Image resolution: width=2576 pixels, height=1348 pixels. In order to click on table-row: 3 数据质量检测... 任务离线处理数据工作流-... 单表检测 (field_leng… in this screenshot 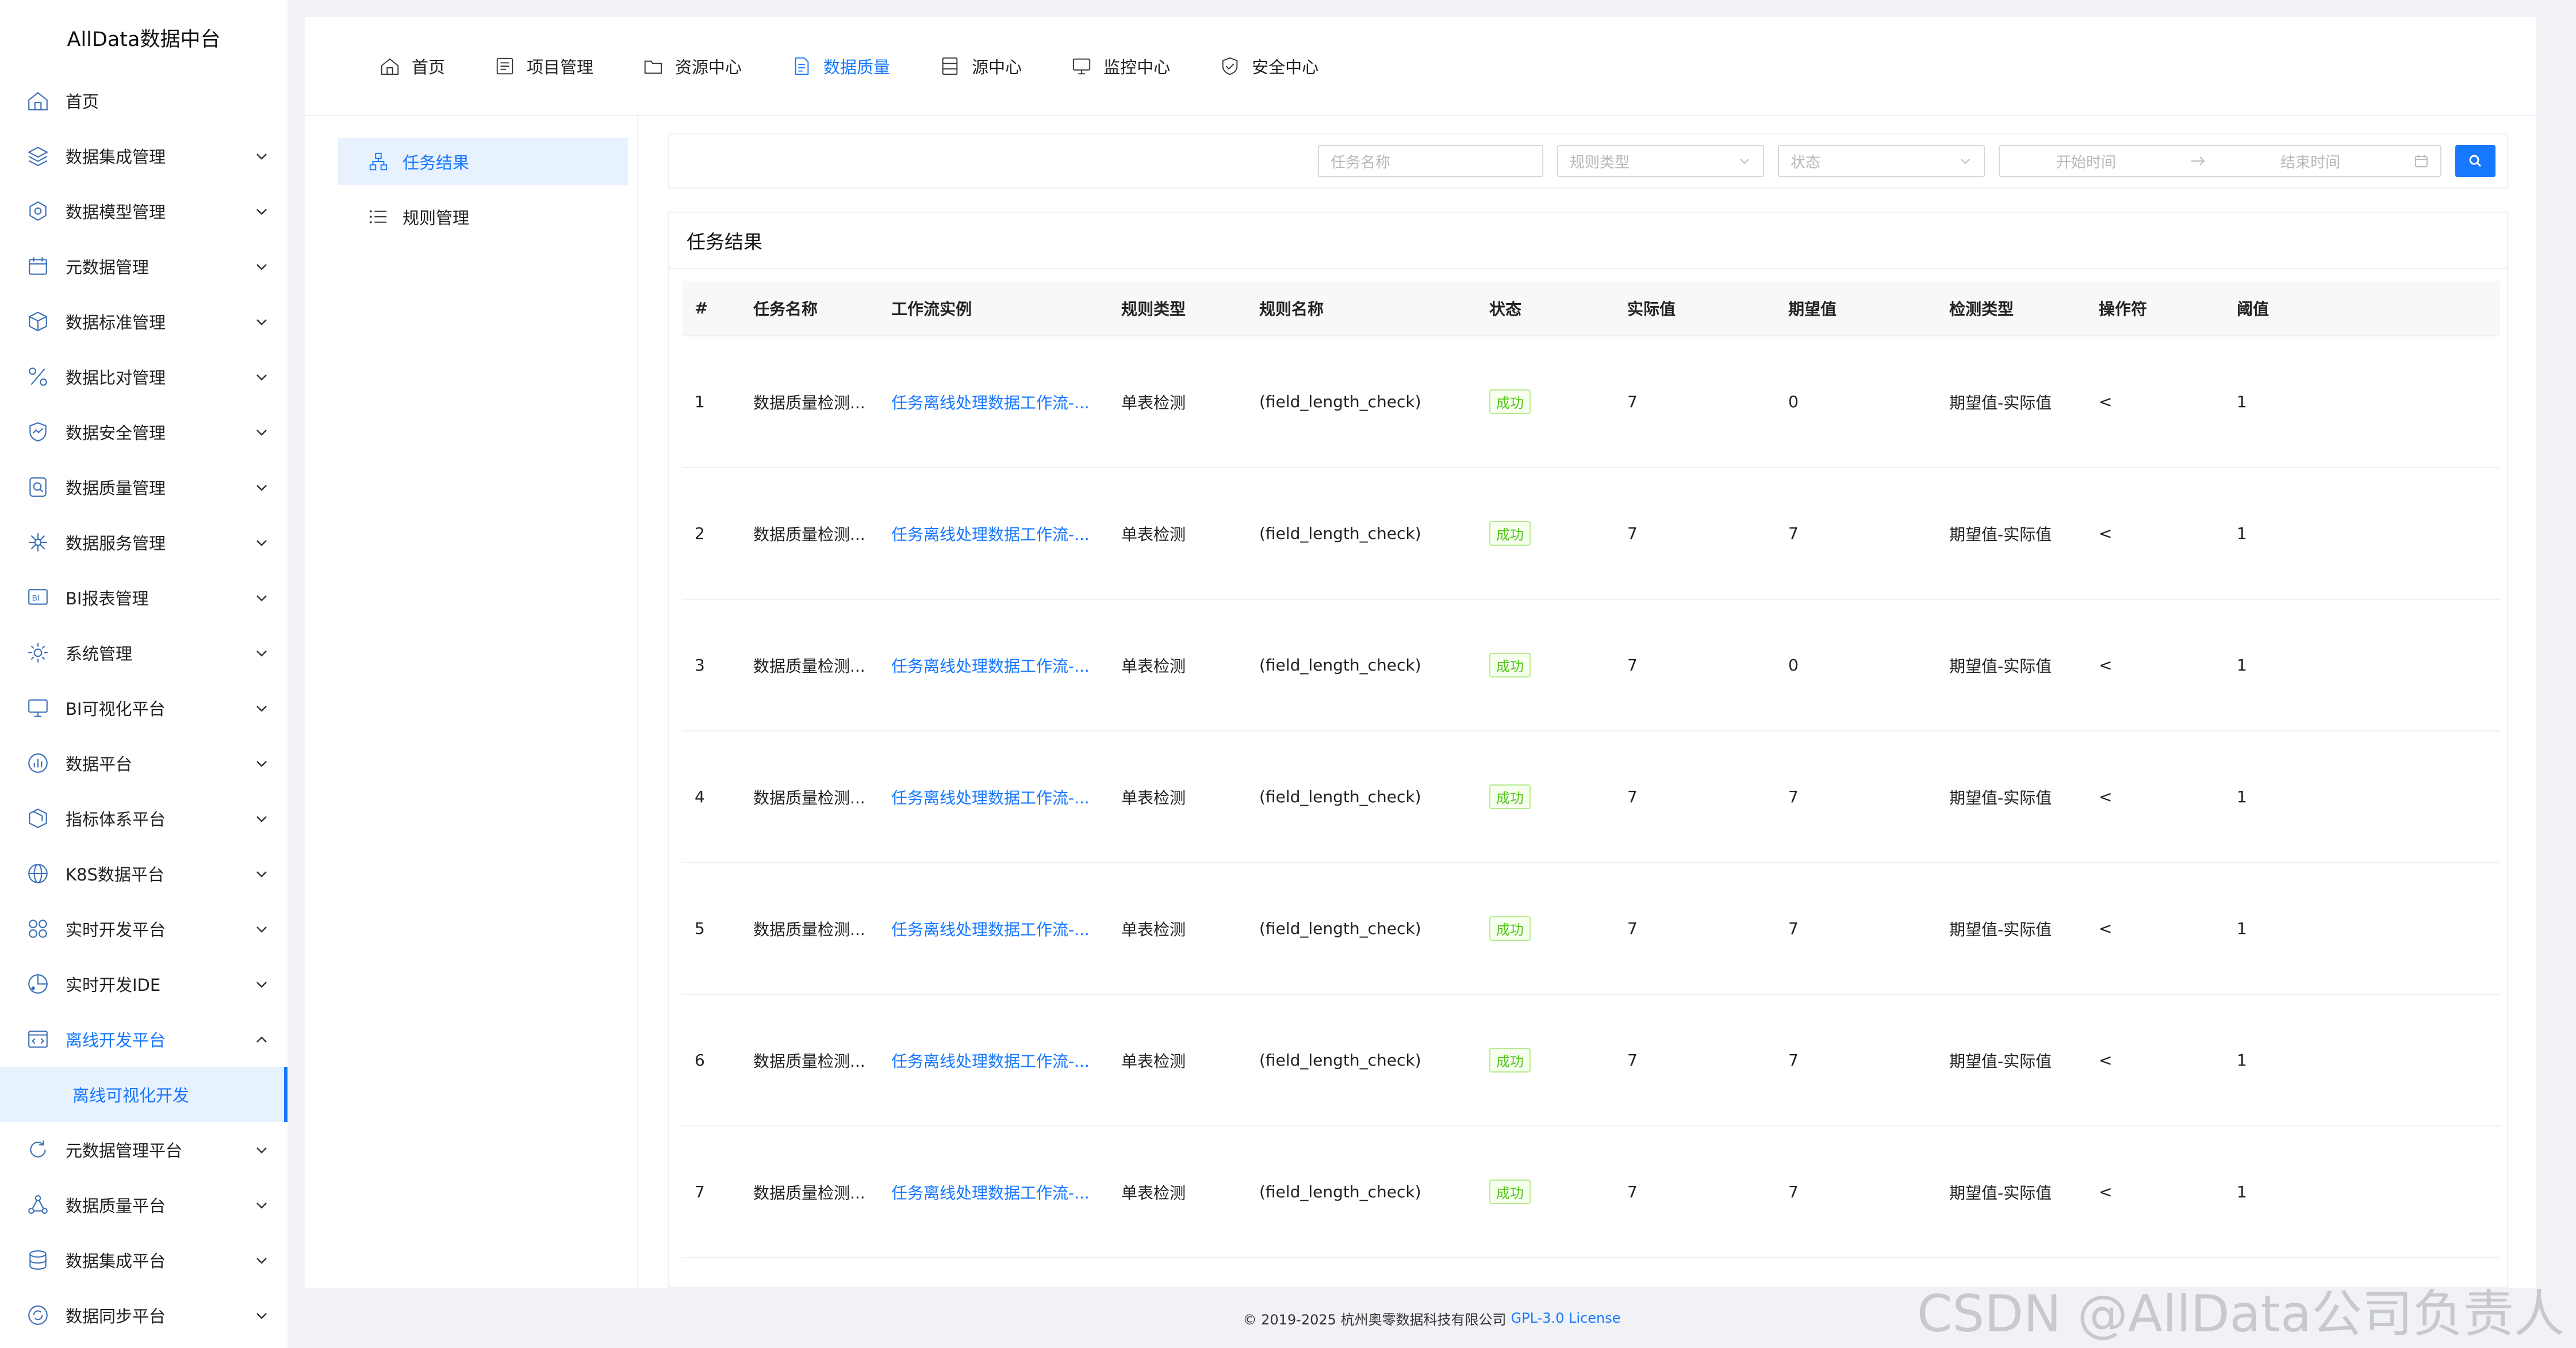, I will do `click(1591, 665)`.